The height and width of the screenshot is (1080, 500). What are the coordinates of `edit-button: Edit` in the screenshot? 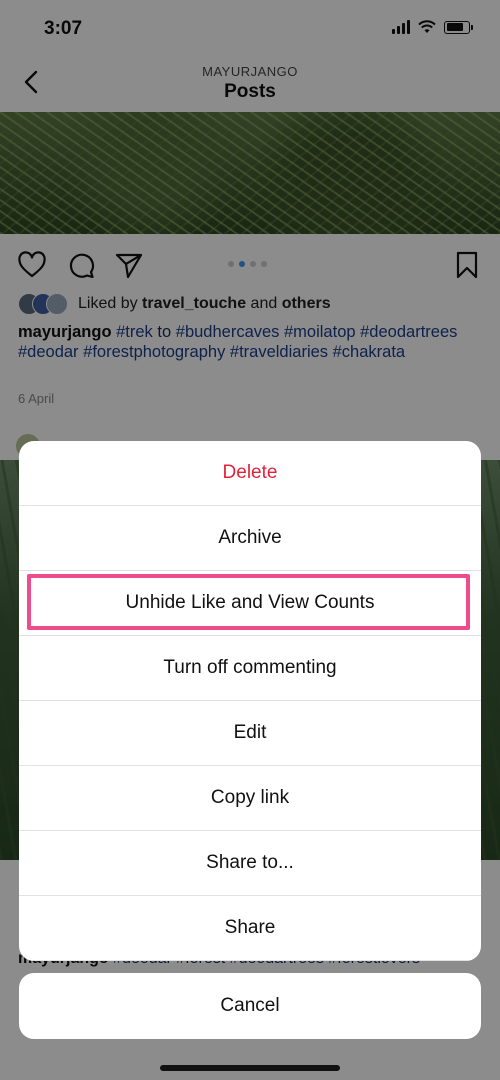 It's located at (250, 733).